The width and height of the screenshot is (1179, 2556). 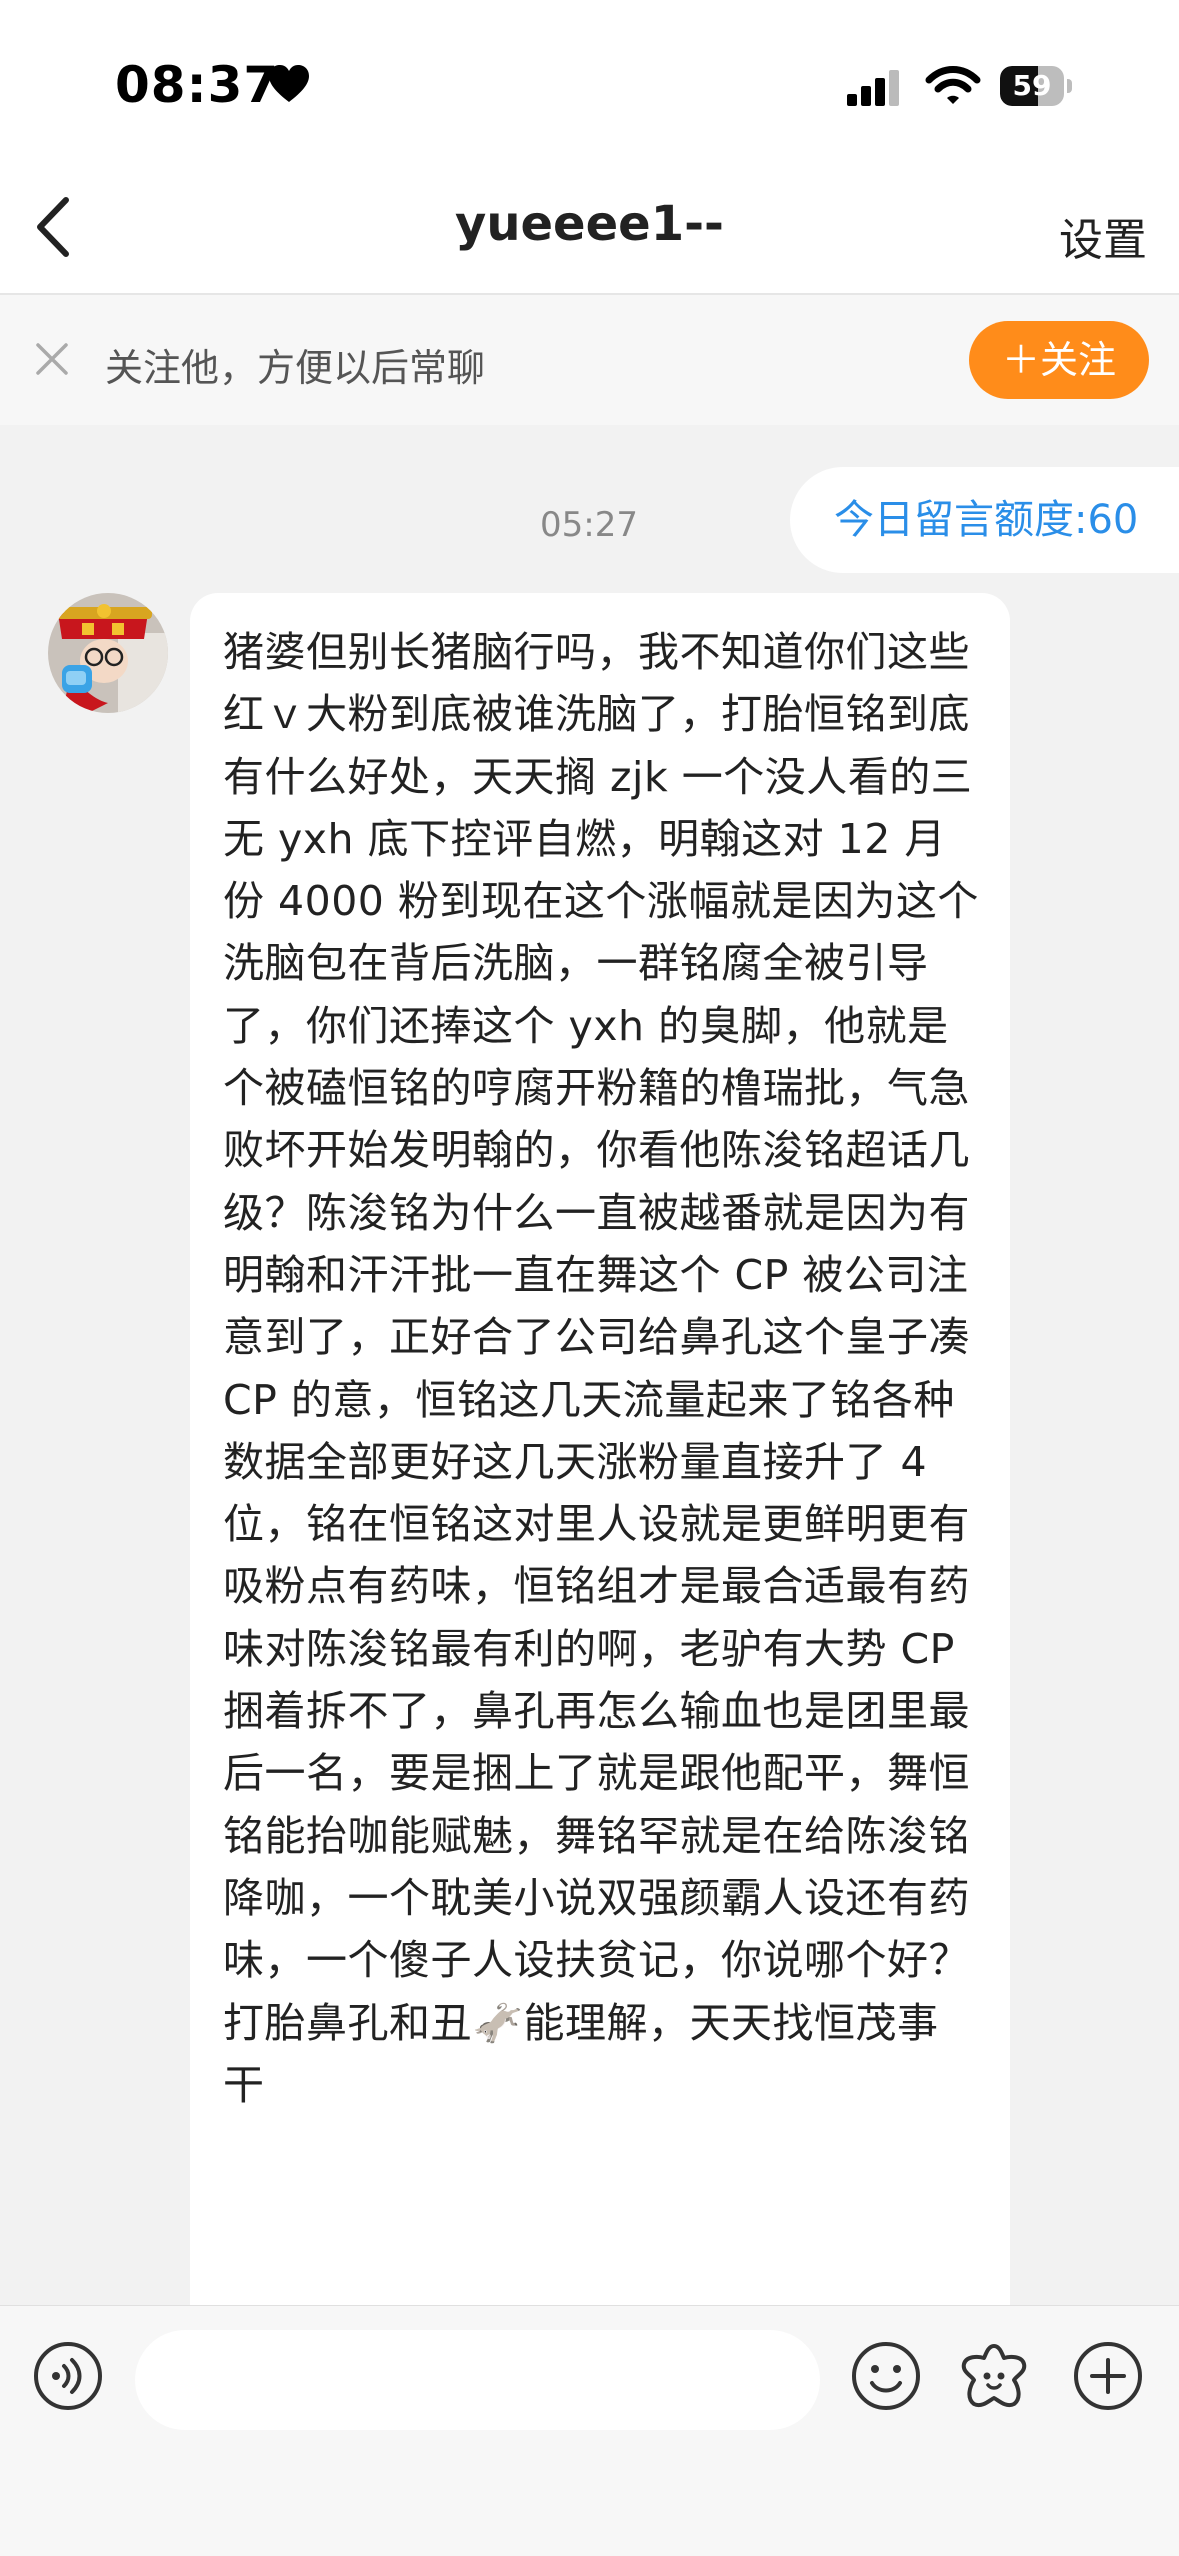 What do you see at coordinates (984, 520) in the screenshot?
I see `quota-bubble: 今日留言额度:60` at bounding box center [984, 520].